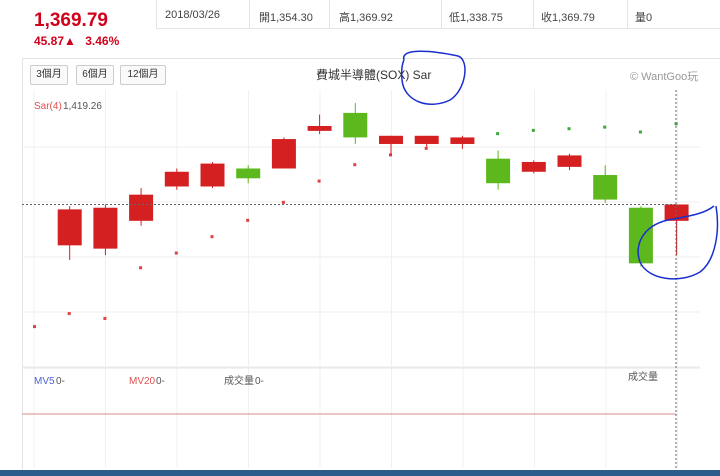 This screenshot has width=720, height=476. What do you see at coordinates (643, 376) in the screenshot?
I see `volume-label-right: 成交量` at bounding box center [643, 376].